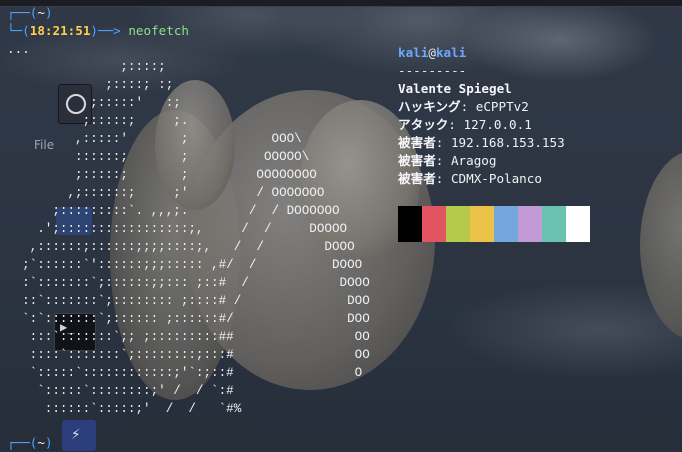  What do you see at coordinates (410, 224) in the screenshot?
I see `palette-swatch-black` at bounding box center [410, 224].